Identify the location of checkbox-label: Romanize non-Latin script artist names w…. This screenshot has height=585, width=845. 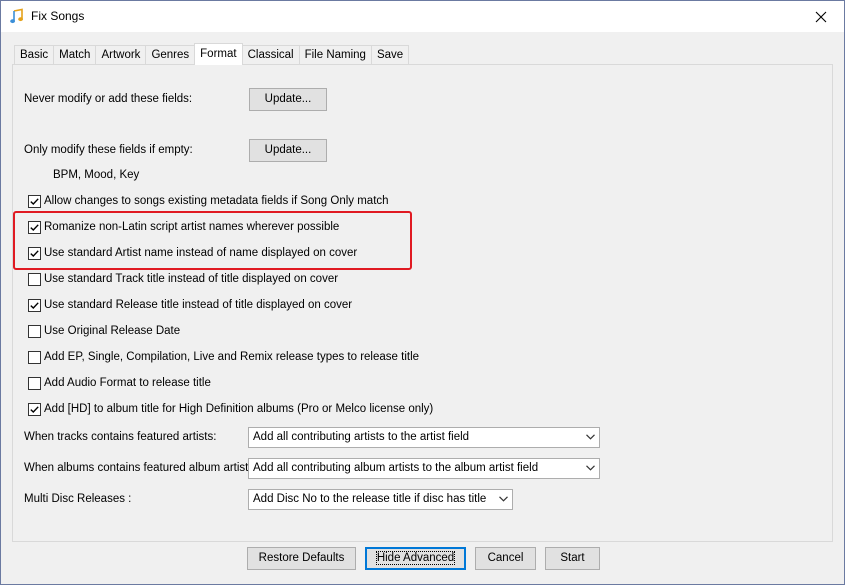
(192, 227).